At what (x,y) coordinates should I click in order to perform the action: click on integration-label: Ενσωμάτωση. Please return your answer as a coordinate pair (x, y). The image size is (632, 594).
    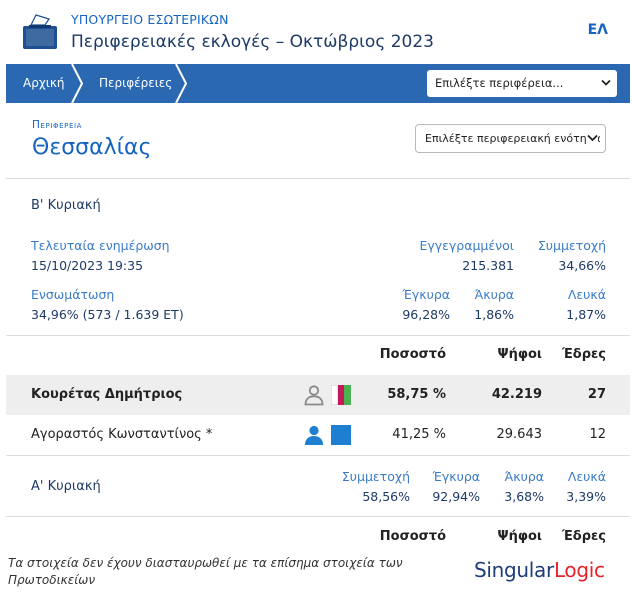
    Looking at the image, I should click on (73, 294).